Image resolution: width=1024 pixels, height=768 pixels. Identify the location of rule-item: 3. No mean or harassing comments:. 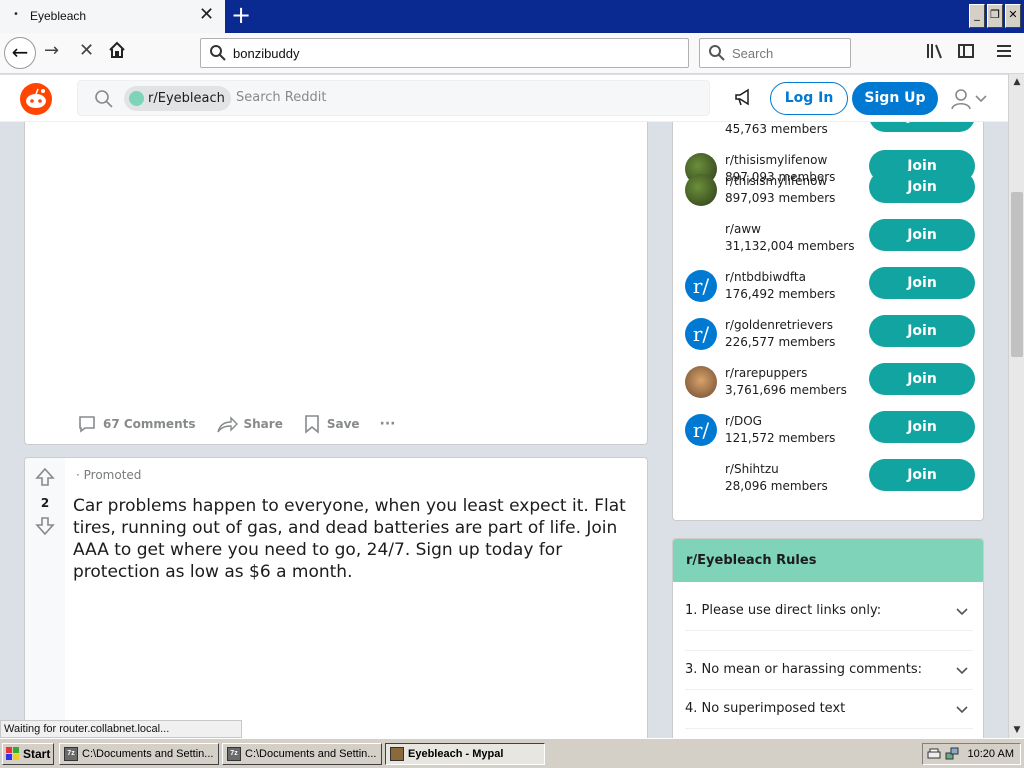
(829, 670).